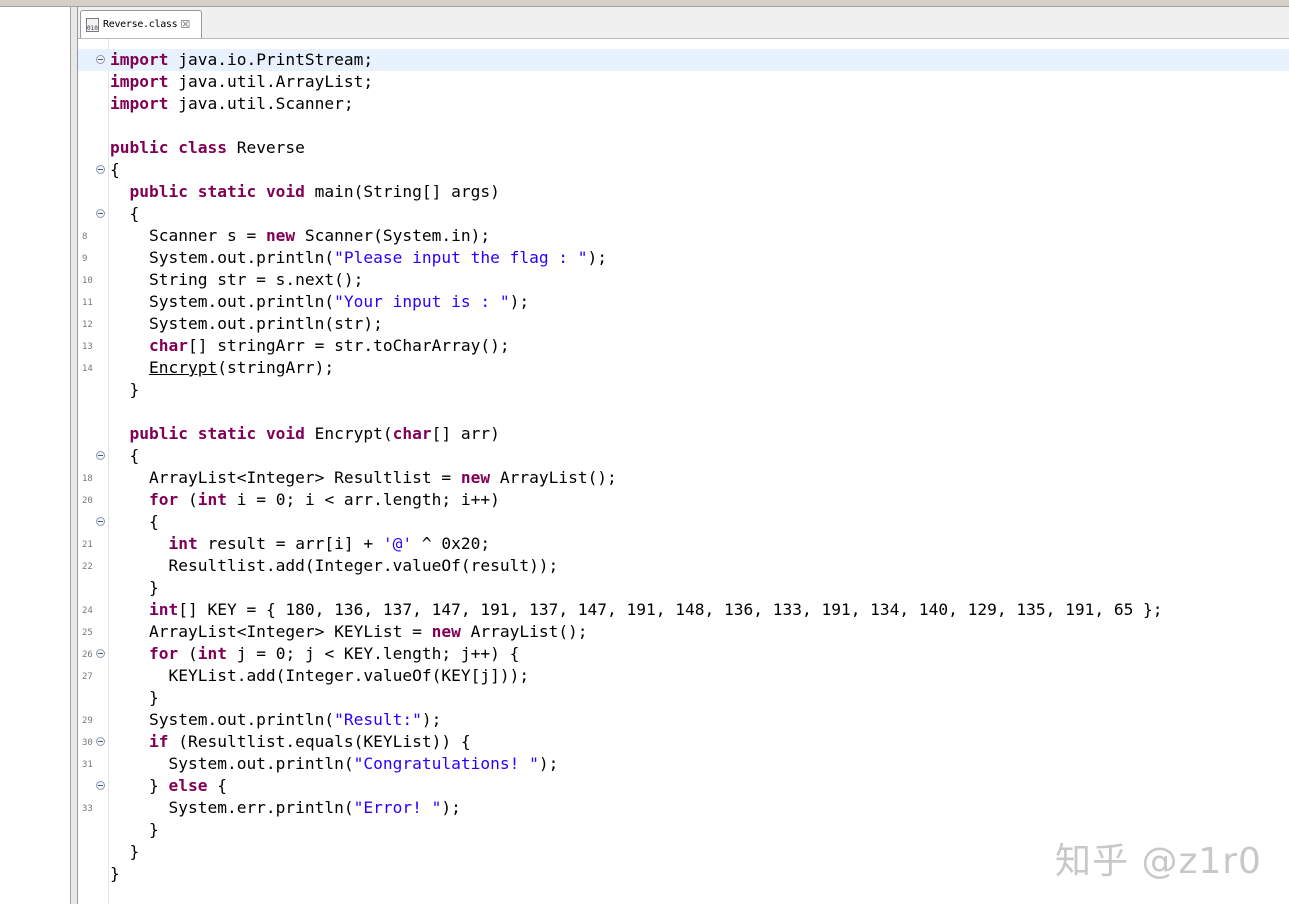 The height and width of the screenshot is (904, 1289). Describe the element at coordinates (683, 236) in the screenshot. I see `code-line: 8 Scanner s = new Scanner(System.in);` at that location.